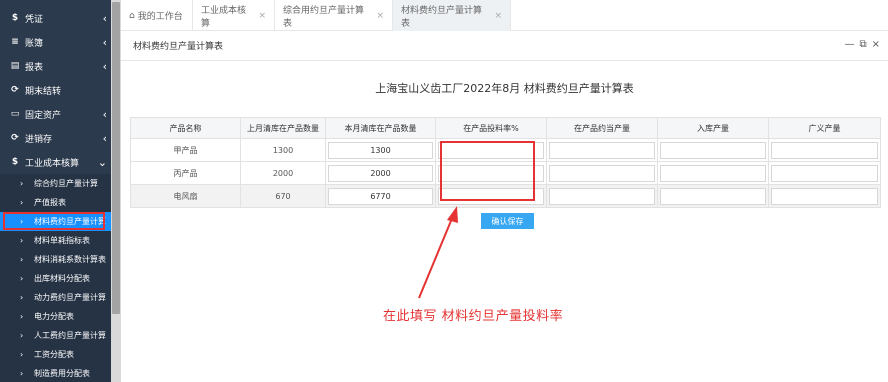  Describe the element at coordinates (70, 297) in the screenshot. I see `sub-item-label: 动力费约旦产量计算` at that location.